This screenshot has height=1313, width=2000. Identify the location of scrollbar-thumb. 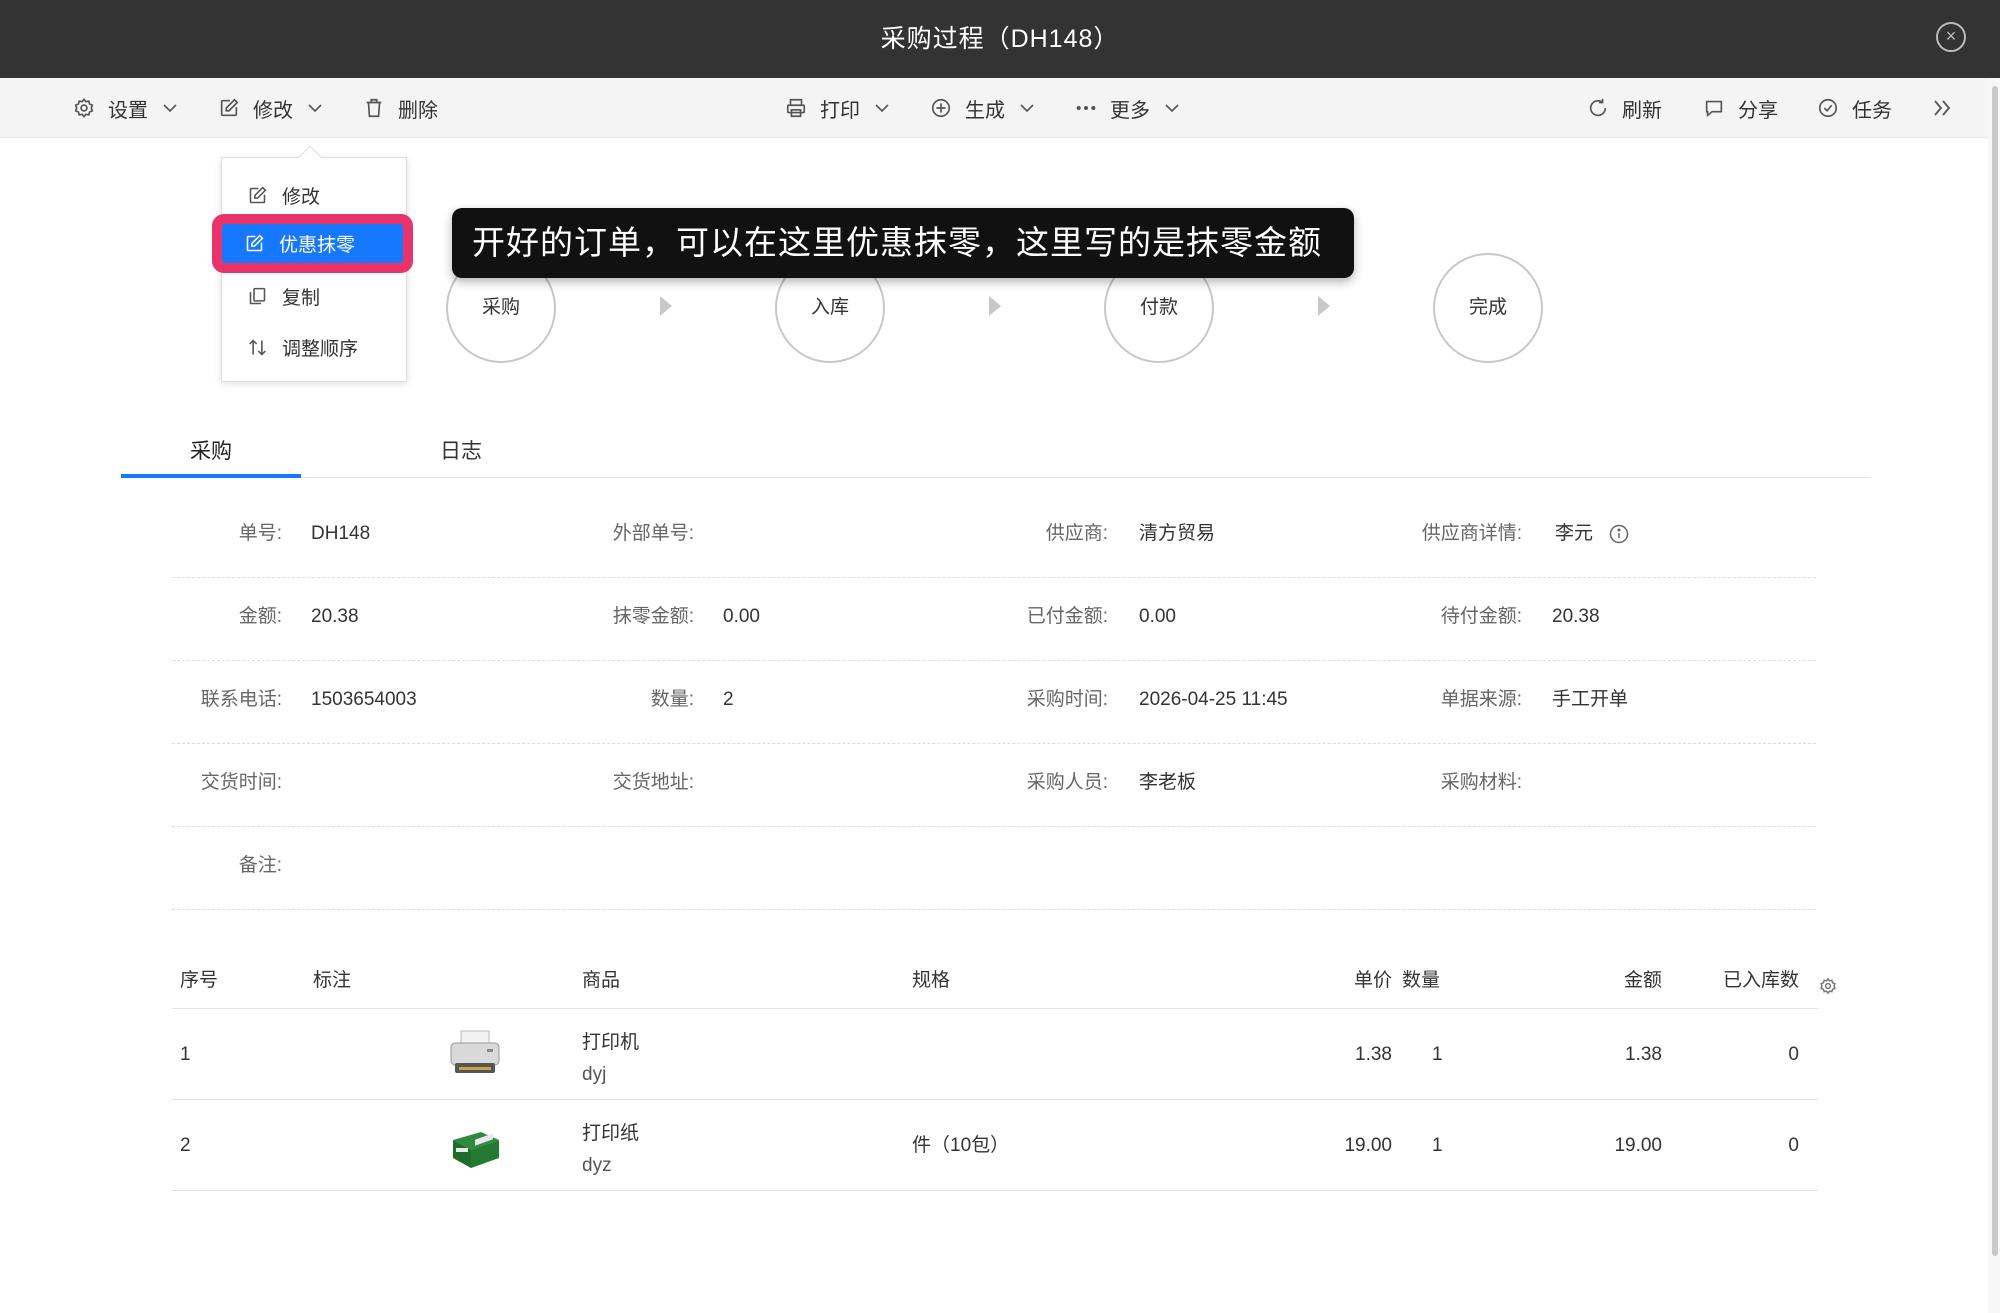
(1995, 671).